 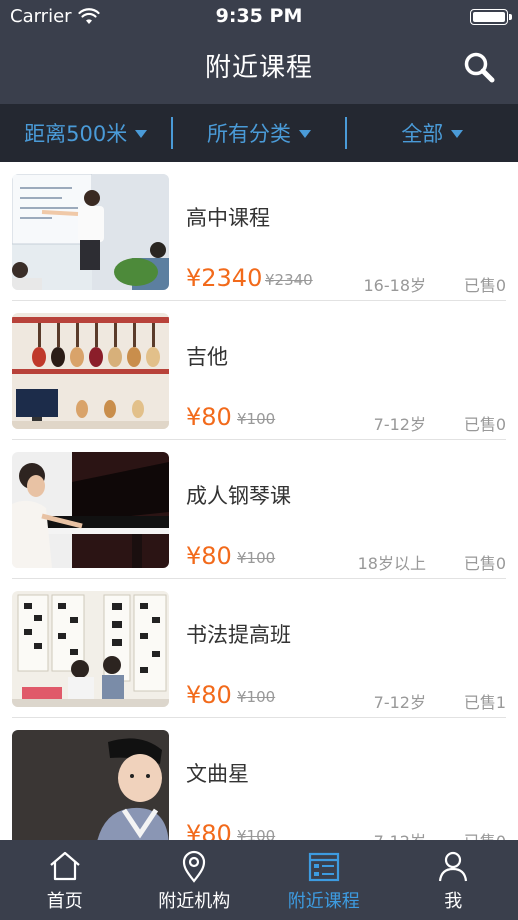 What do you see at coordinates (194, 901) in the screenshot?
I see `tab-nearby-institutions-label: 附近机构` at bounding box center [194, 901].